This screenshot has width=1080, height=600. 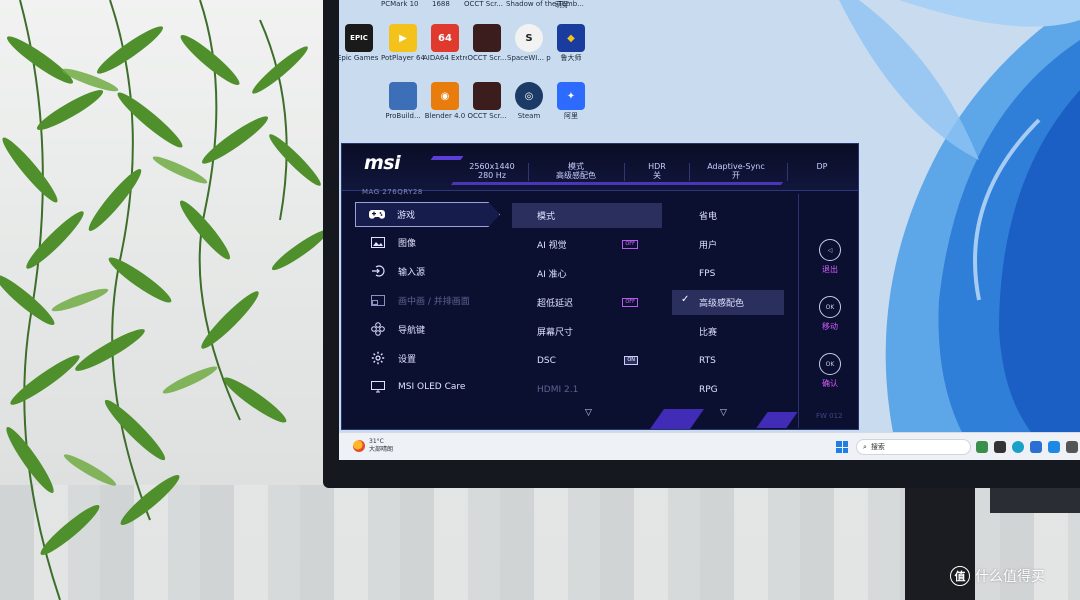 I want to click on option-premium-color: ✓ 高级感配色, so click(x=728, y=302).